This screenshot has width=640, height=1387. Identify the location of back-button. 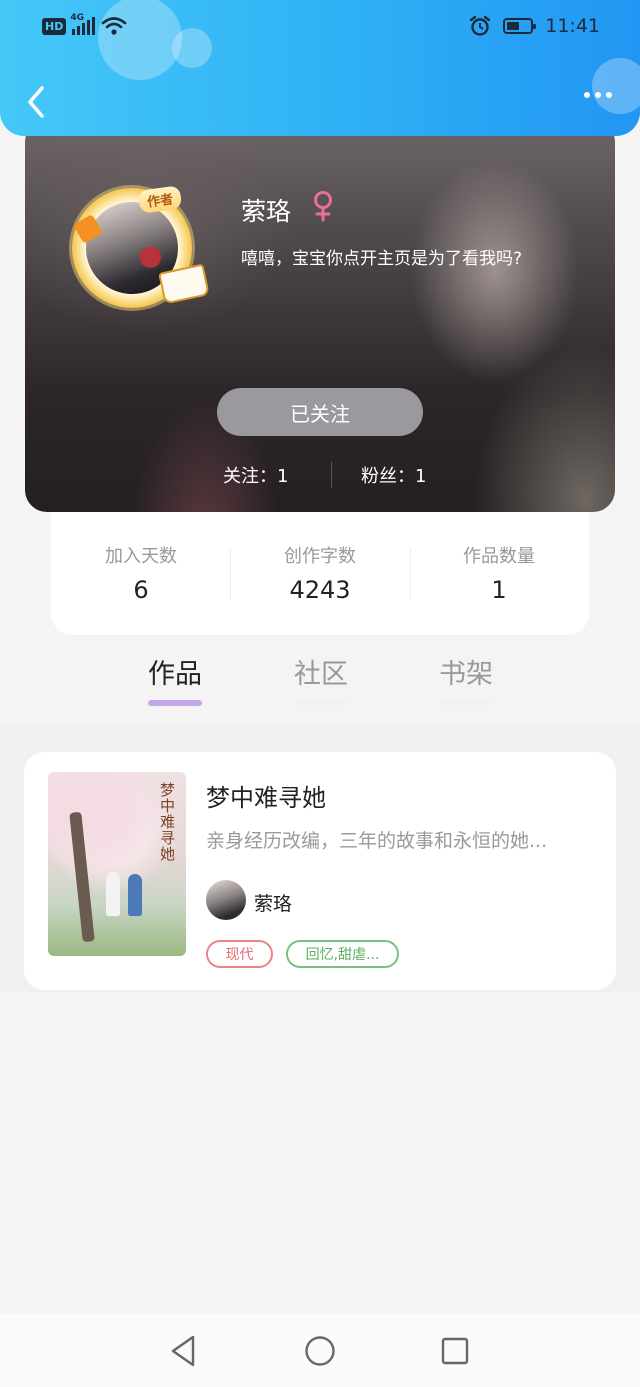
(37, 102).